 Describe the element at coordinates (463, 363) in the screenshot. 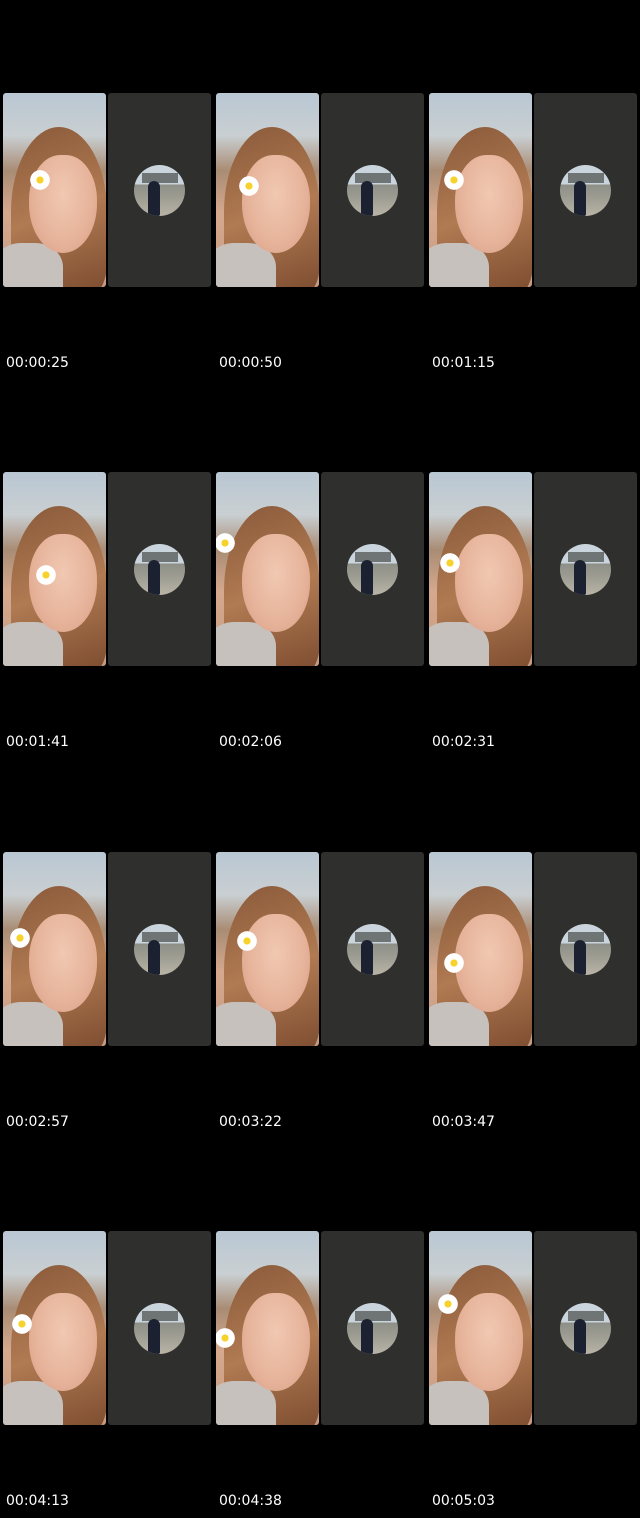

I see `timestamp: 00:01:15` at that location.